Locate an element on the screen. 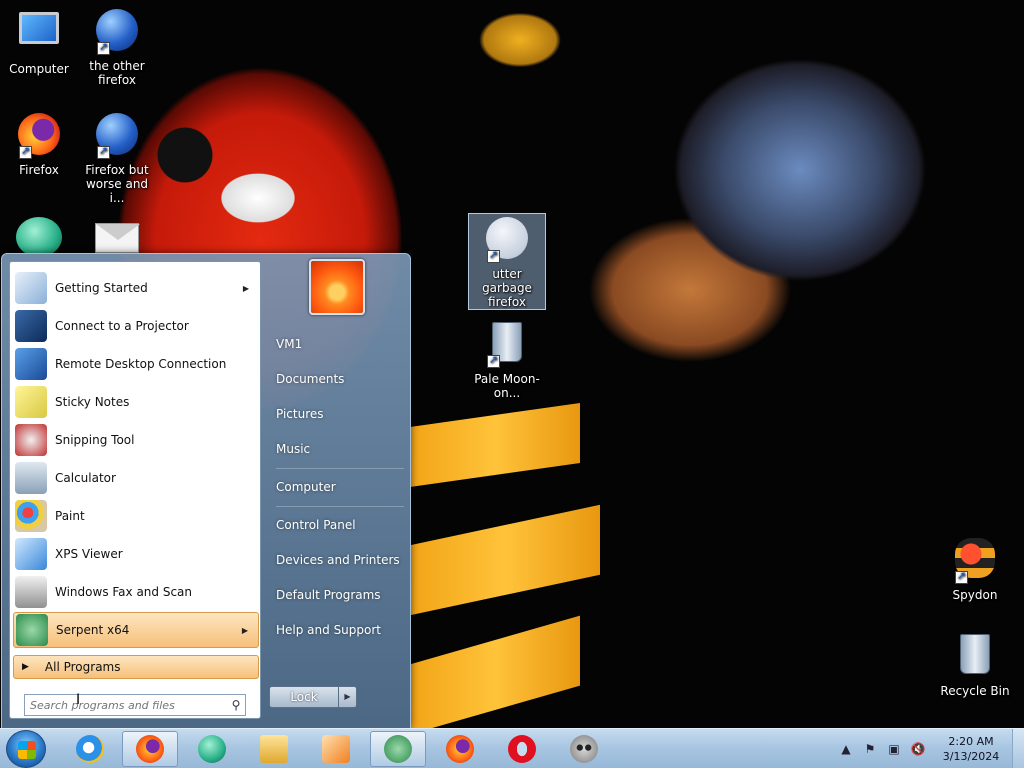 This screenshot has height=768, width=1024. volume-muted-icon: 🔇 is located at coordinates (918, 749).